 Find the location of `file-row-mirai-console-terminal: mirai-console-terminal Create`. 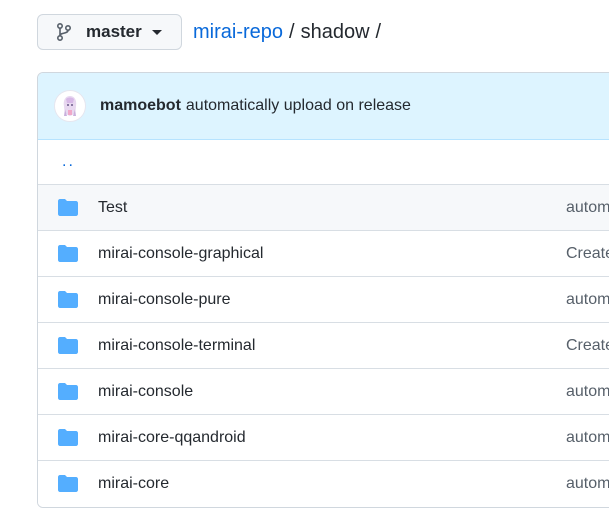

file-row-mirai-console-terminal: mirai-console-terminal Create is located at coordinates (323, 346).